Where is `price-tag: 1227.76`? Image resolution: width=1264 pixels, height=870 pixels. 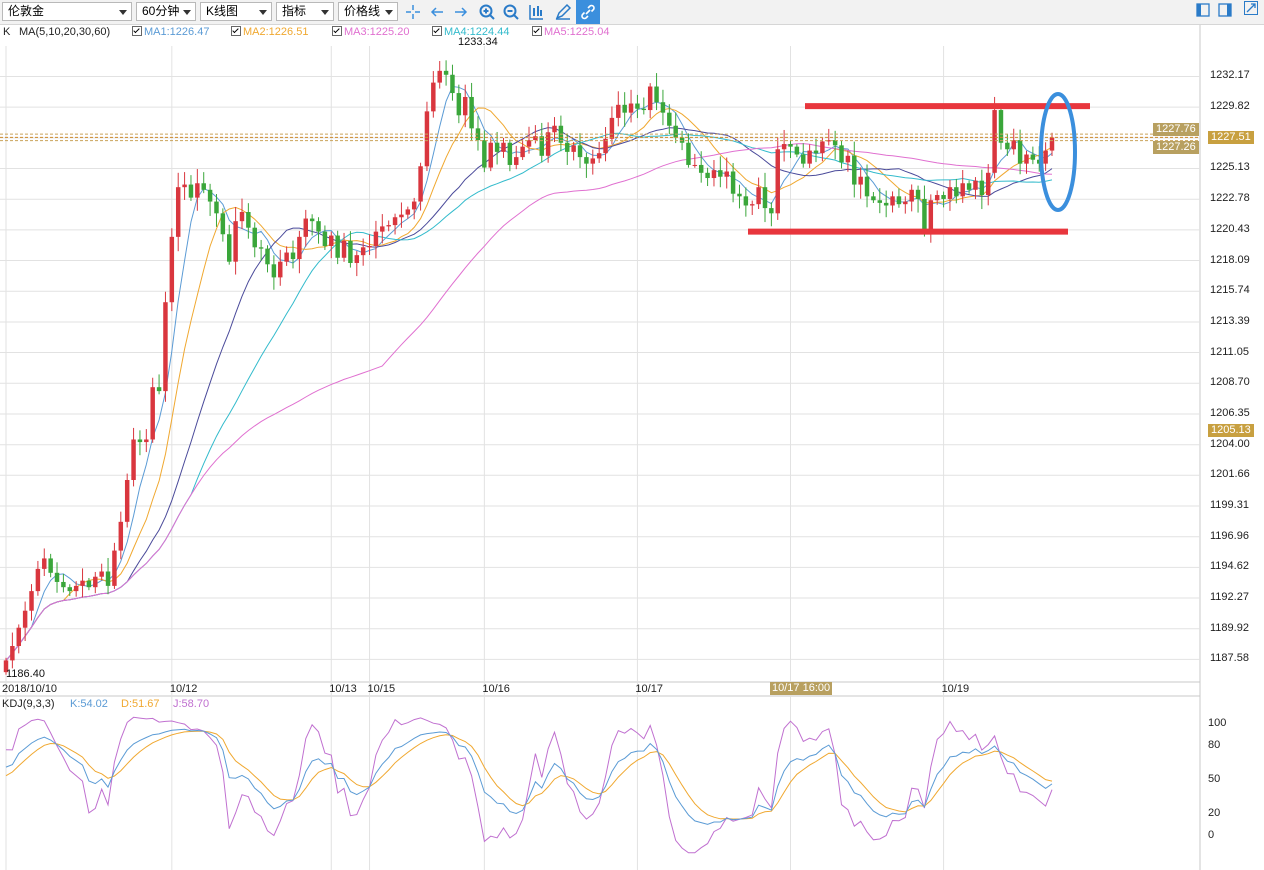 price-tag: 1227.76 is located at coordinates (1176, 130).